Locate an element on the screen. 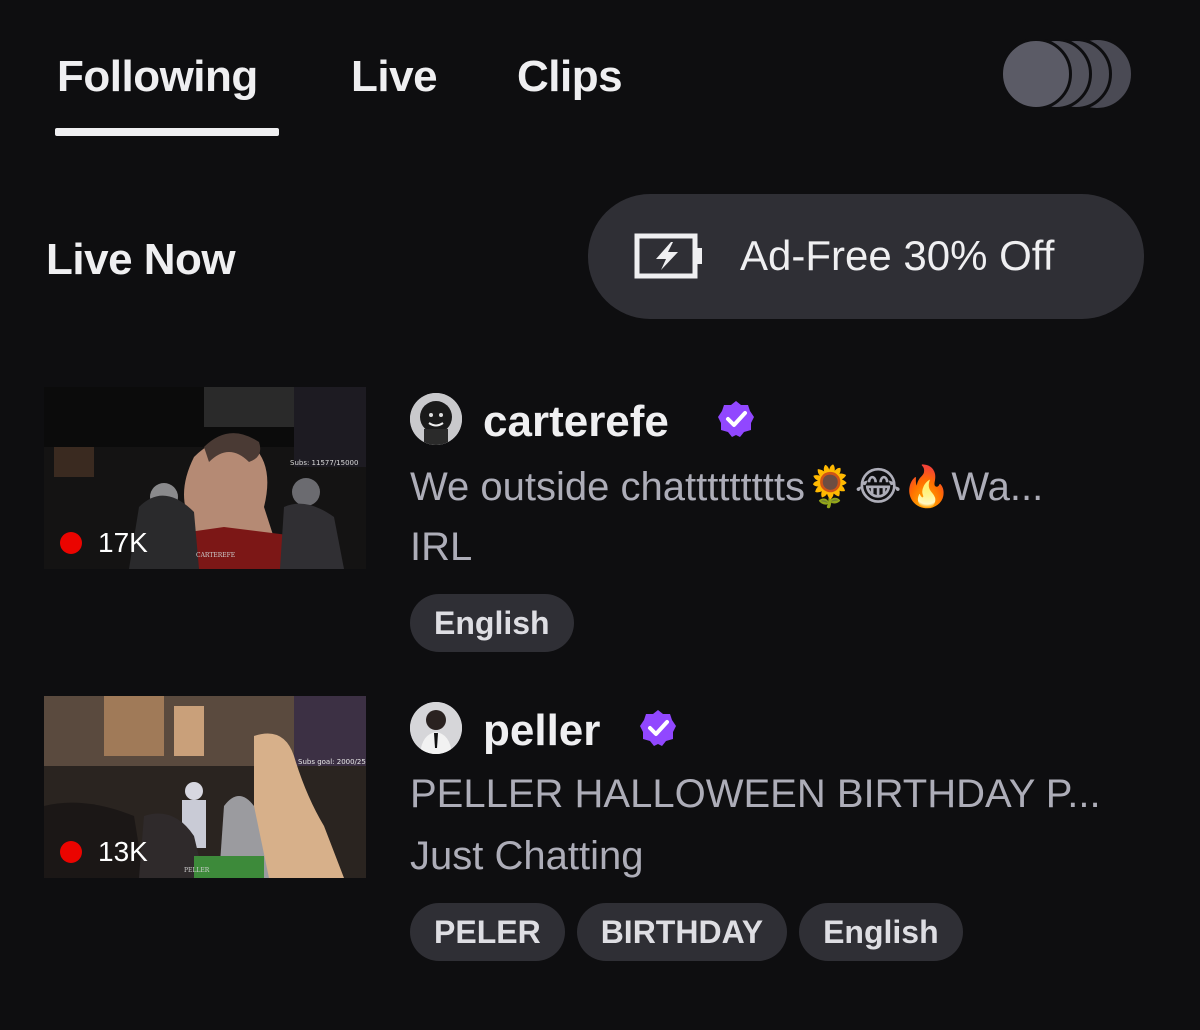 This screenshot has height=1030, width=1200. viewer-count-label: 17K is located at coordinates (123, 542).